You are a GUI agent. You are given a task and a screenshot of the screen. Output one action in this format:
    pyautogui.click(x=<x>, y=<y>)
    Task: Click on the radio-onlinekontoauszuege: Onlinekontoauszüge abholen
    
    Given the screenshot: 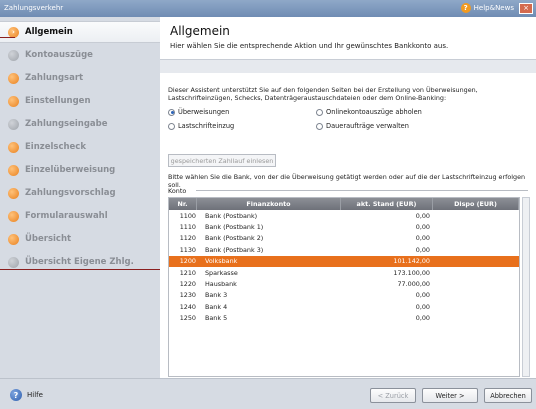 What is the action you would take?
    pyautogui.click(x=369, y=112)
    